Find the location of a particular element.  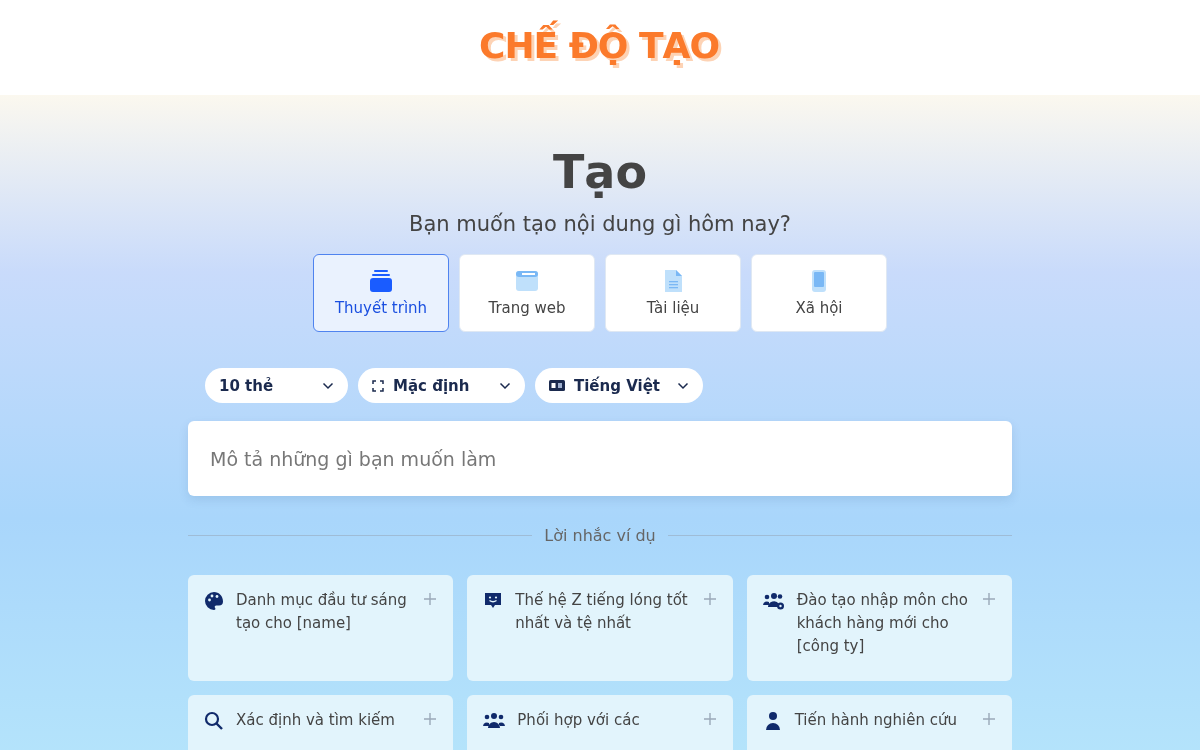

dropdown: Mặc định is located at coordinates (441, 386).